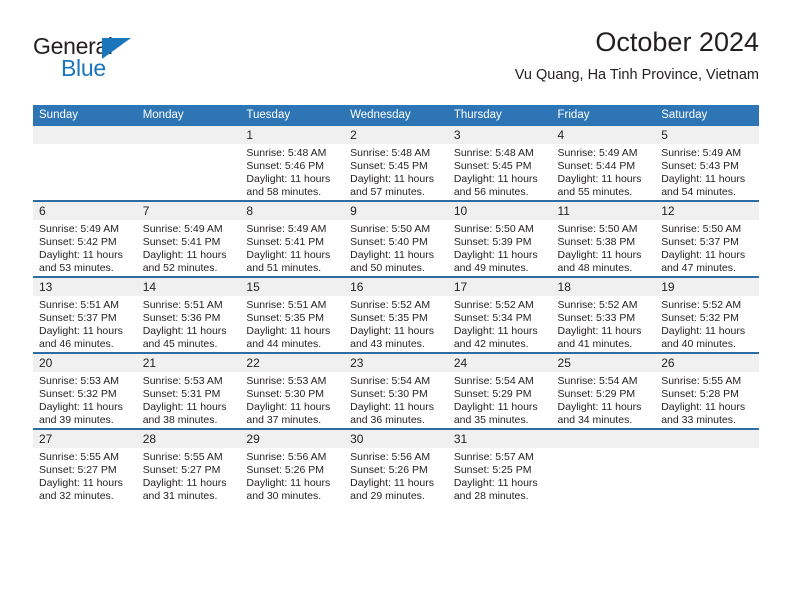 The height and width of the screenshot is (612, 792). I want to click on day-number: 20, so click(85, 363).